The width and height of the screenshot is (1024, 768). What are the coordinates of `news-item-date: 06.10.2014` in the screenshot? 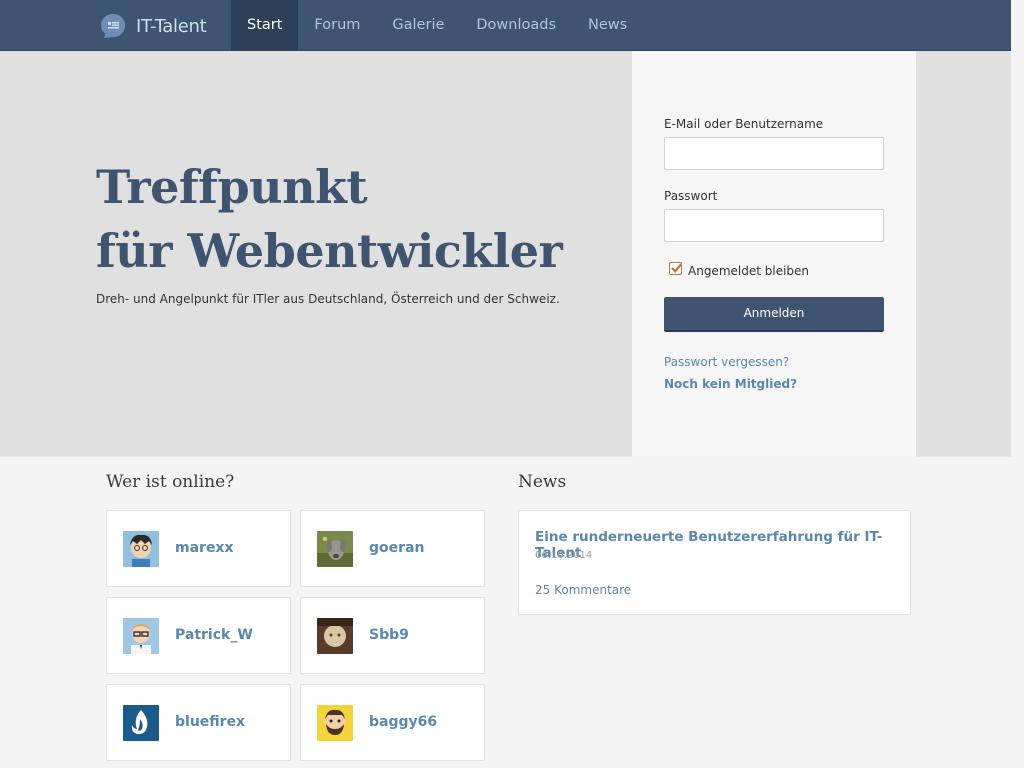 It's located at (564, 555).